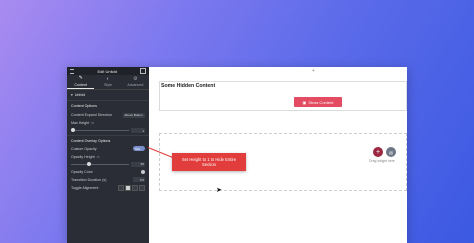 This screenshot has width=474, height=243. What do you see at coordinates (139, 149) in the screenshot?
I see `custom-opacity-toggle: YES` at bounding box center [139, 149].